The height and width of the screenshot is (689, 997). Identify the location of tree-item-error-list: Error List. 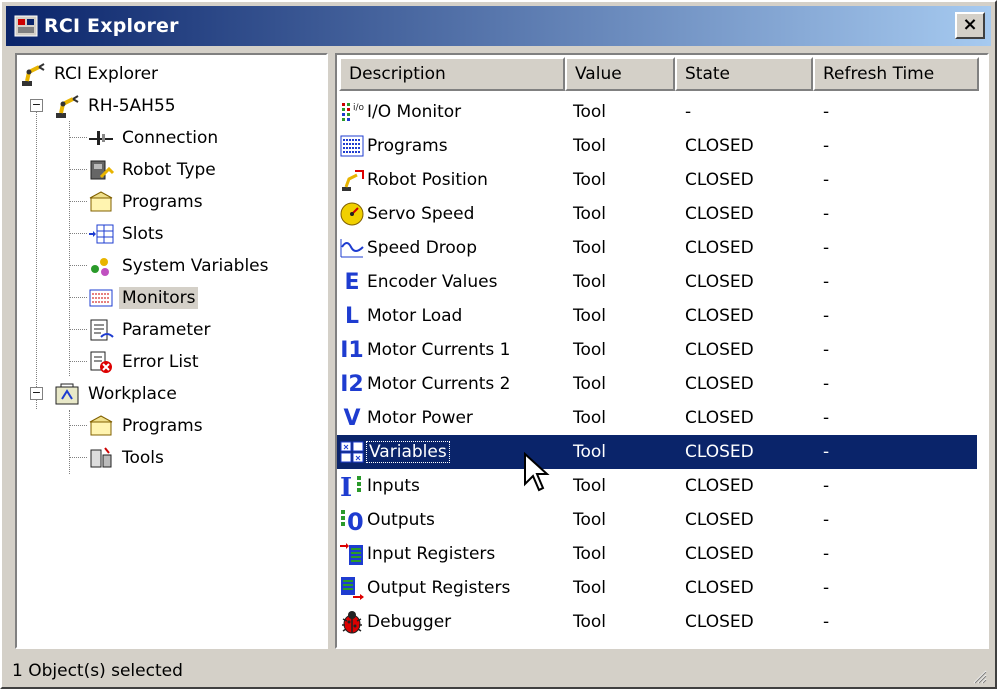
(144, 362).